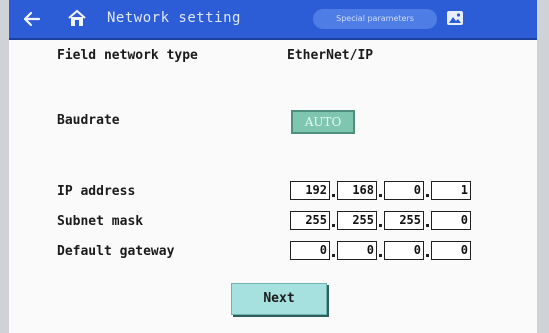  Describe the element at coordinates (404, 190) in the screenshot. I see `ip-octet-3: 0` at that location.